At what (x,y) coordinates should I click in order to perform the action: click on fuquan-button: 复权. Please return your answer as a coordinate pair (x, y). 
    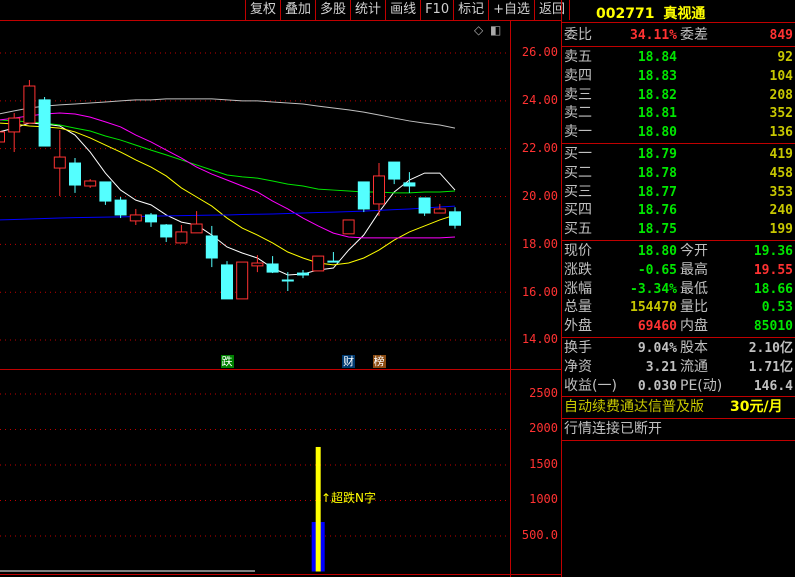
    Looking at the image, I should click on (264, 10).